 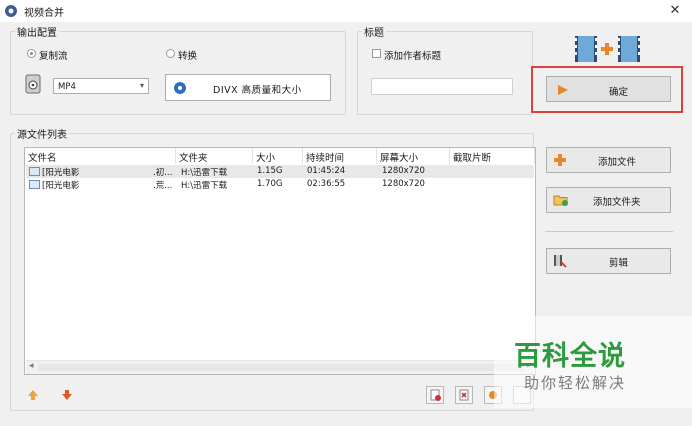 What do you see at coordinates (413, 56) in the screenshot?
I see `author-title-label: 添加作者标题` at bounding box center [413, 56].